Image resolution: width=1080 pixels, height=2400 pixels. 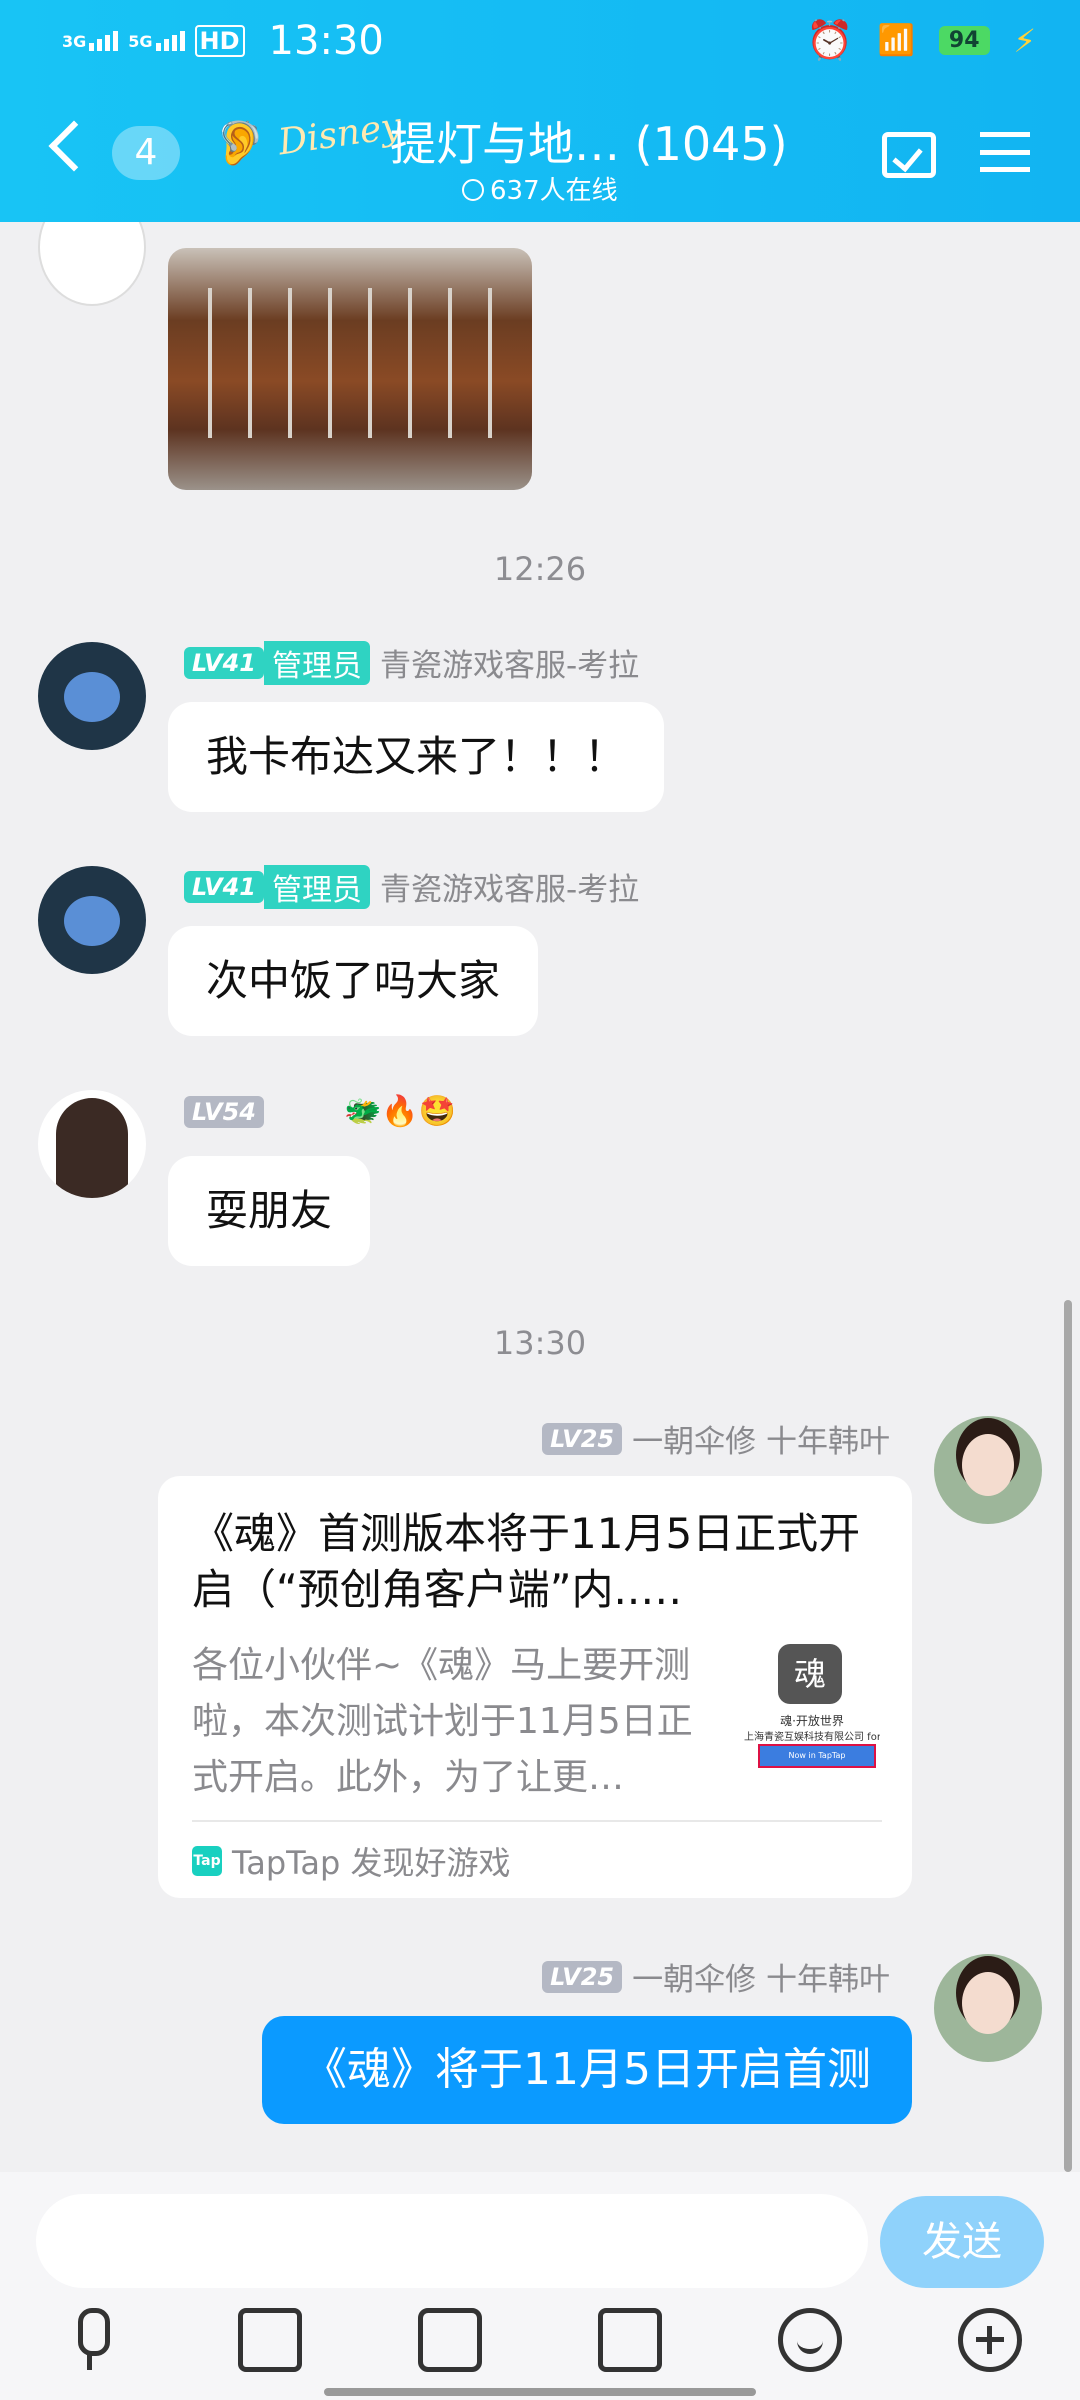 I want to click on group-title: 提灯与地… (1045), so click(x=589, y=141).